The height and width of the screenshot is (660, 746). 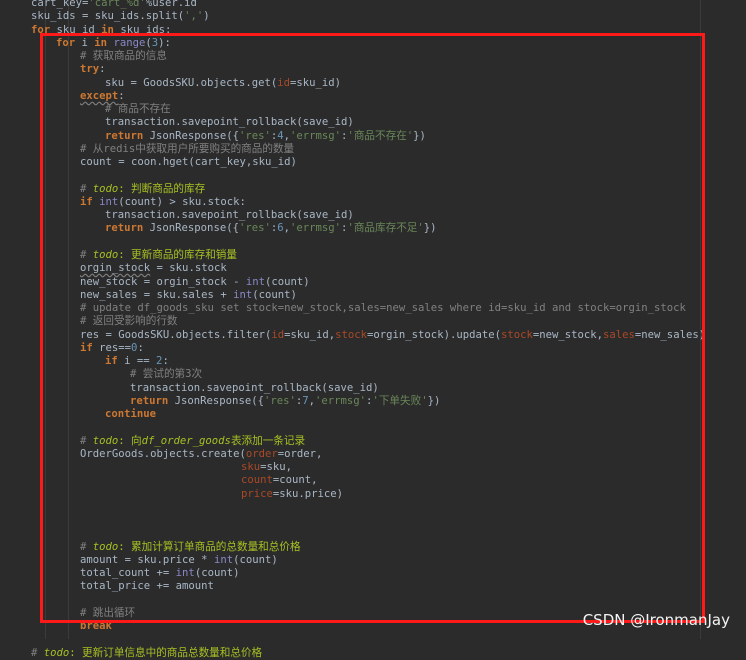 I want to click on code-line: # todo: 向df_order_goods表添加一条记录, so click(x=192, y=441).